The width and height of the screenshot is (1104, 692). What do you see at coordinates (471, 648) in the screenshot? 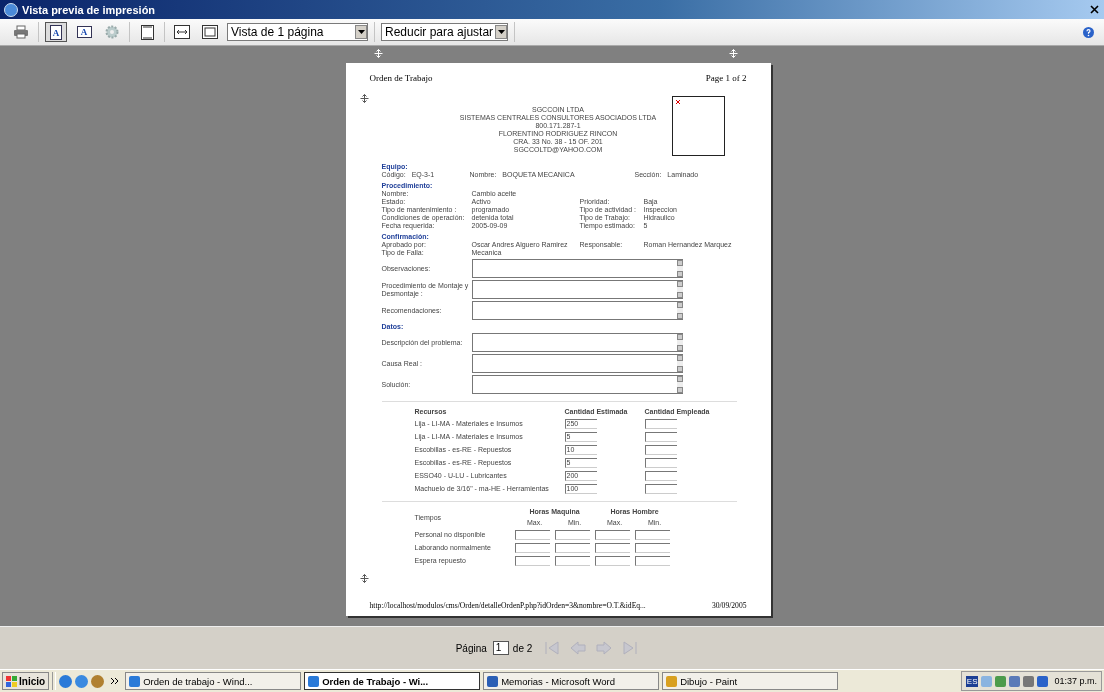
I see `page-label: Página` at bounding box center [471, 648].